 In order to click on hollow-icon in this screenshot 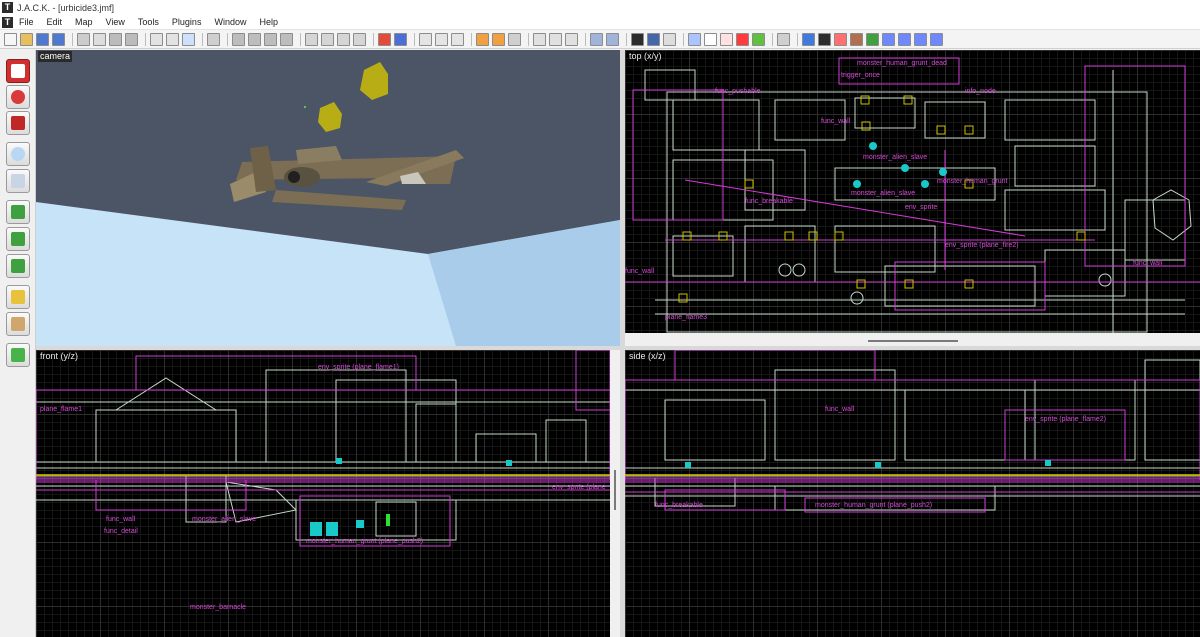, I will do `click(482, 39)`.